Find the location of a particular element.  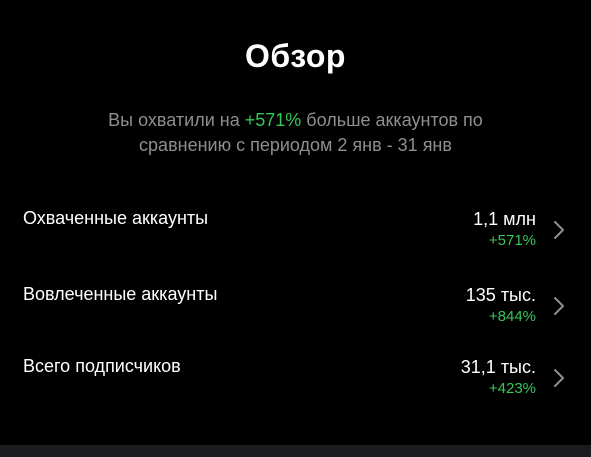

metric-value: 1,1 млн is located at coordinates (504, 219).